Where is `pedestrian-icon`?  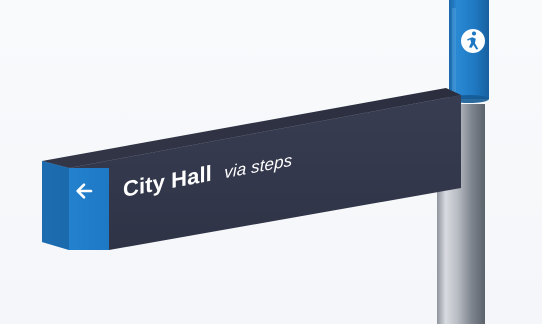
pedestrian-icon is located at coordinates (473, 41).